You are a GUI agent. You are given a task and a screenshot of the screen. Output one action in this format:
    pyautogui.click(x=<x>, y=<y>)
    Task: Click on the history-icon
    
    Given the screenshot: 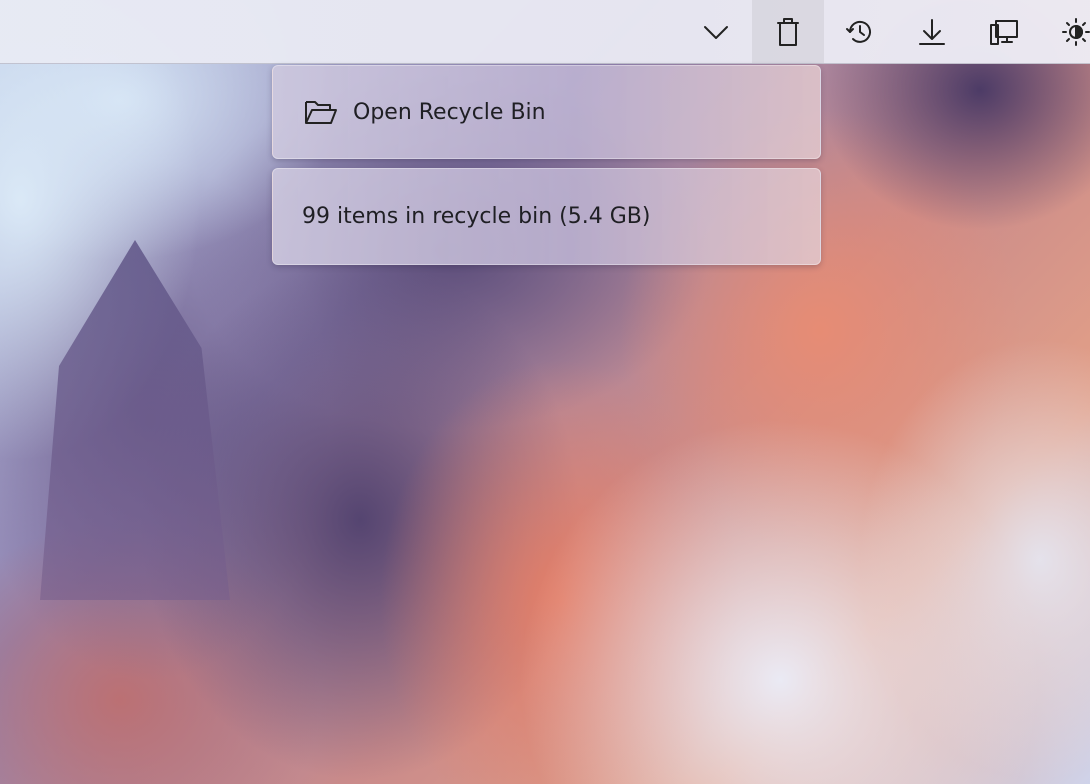 What is the action you would take?
    pyautogui.click(x=858, y=31)
    